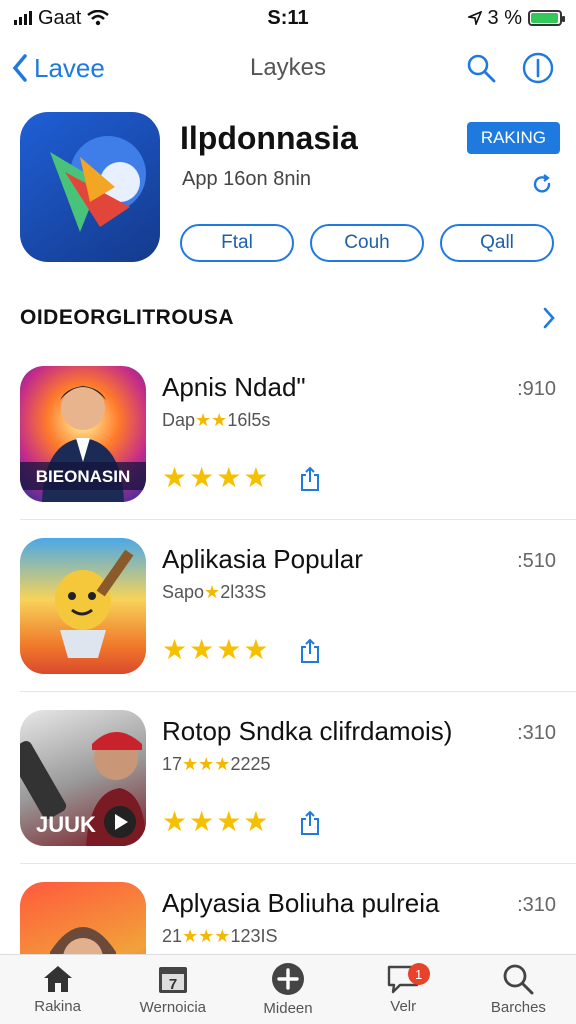  Describe the element at coordinates (83, 476) in the screenshot. I see `app-icon-text: BIEONASIN` at that location.